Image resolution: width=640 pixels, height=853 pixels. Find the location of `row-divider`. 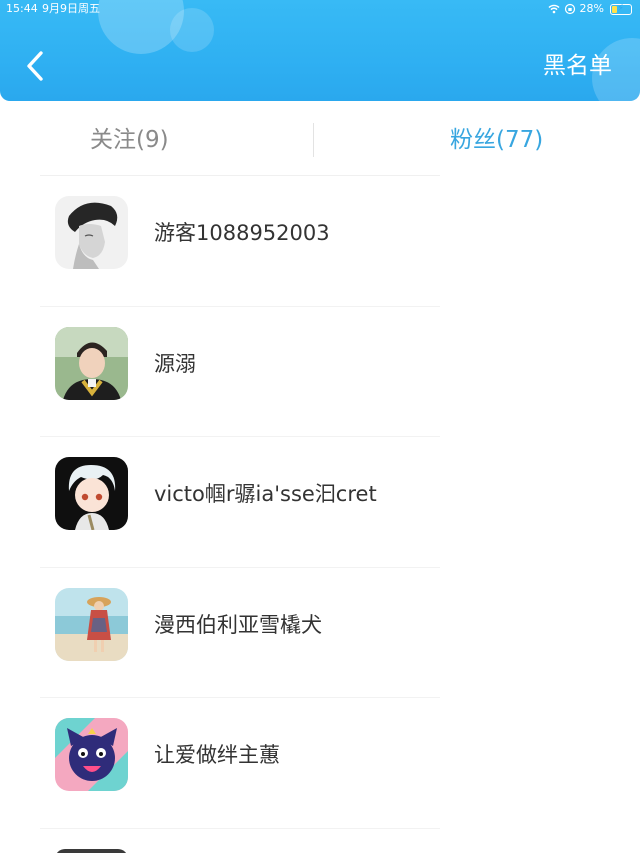

row-divider is located at coordinates (240, 828).